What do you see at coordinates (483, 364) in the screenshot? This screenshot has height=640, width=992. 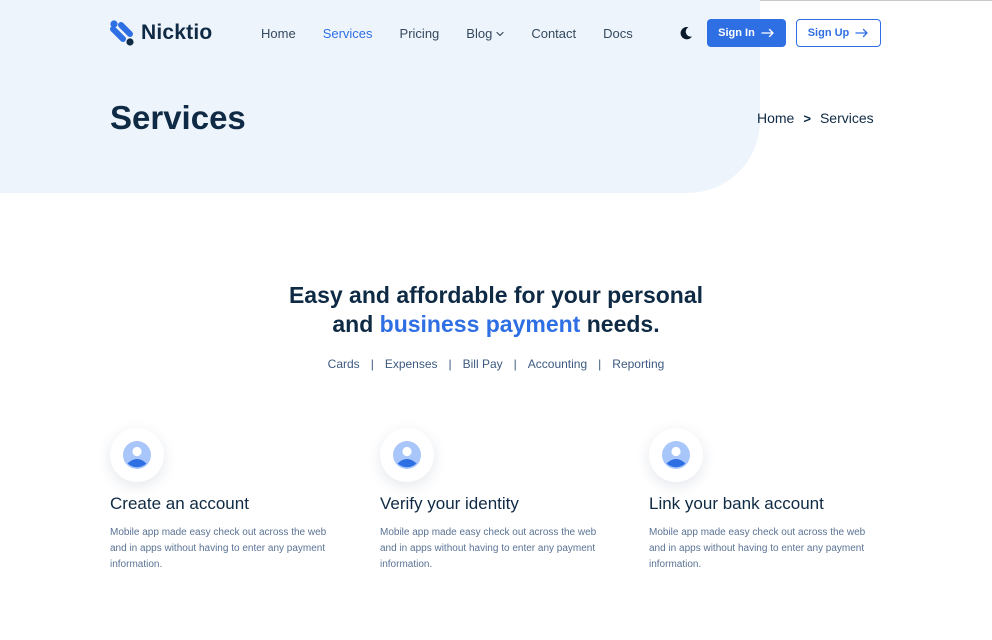 I see `category-bill-pay: Bill Pay` at bounding box center [483, 364].